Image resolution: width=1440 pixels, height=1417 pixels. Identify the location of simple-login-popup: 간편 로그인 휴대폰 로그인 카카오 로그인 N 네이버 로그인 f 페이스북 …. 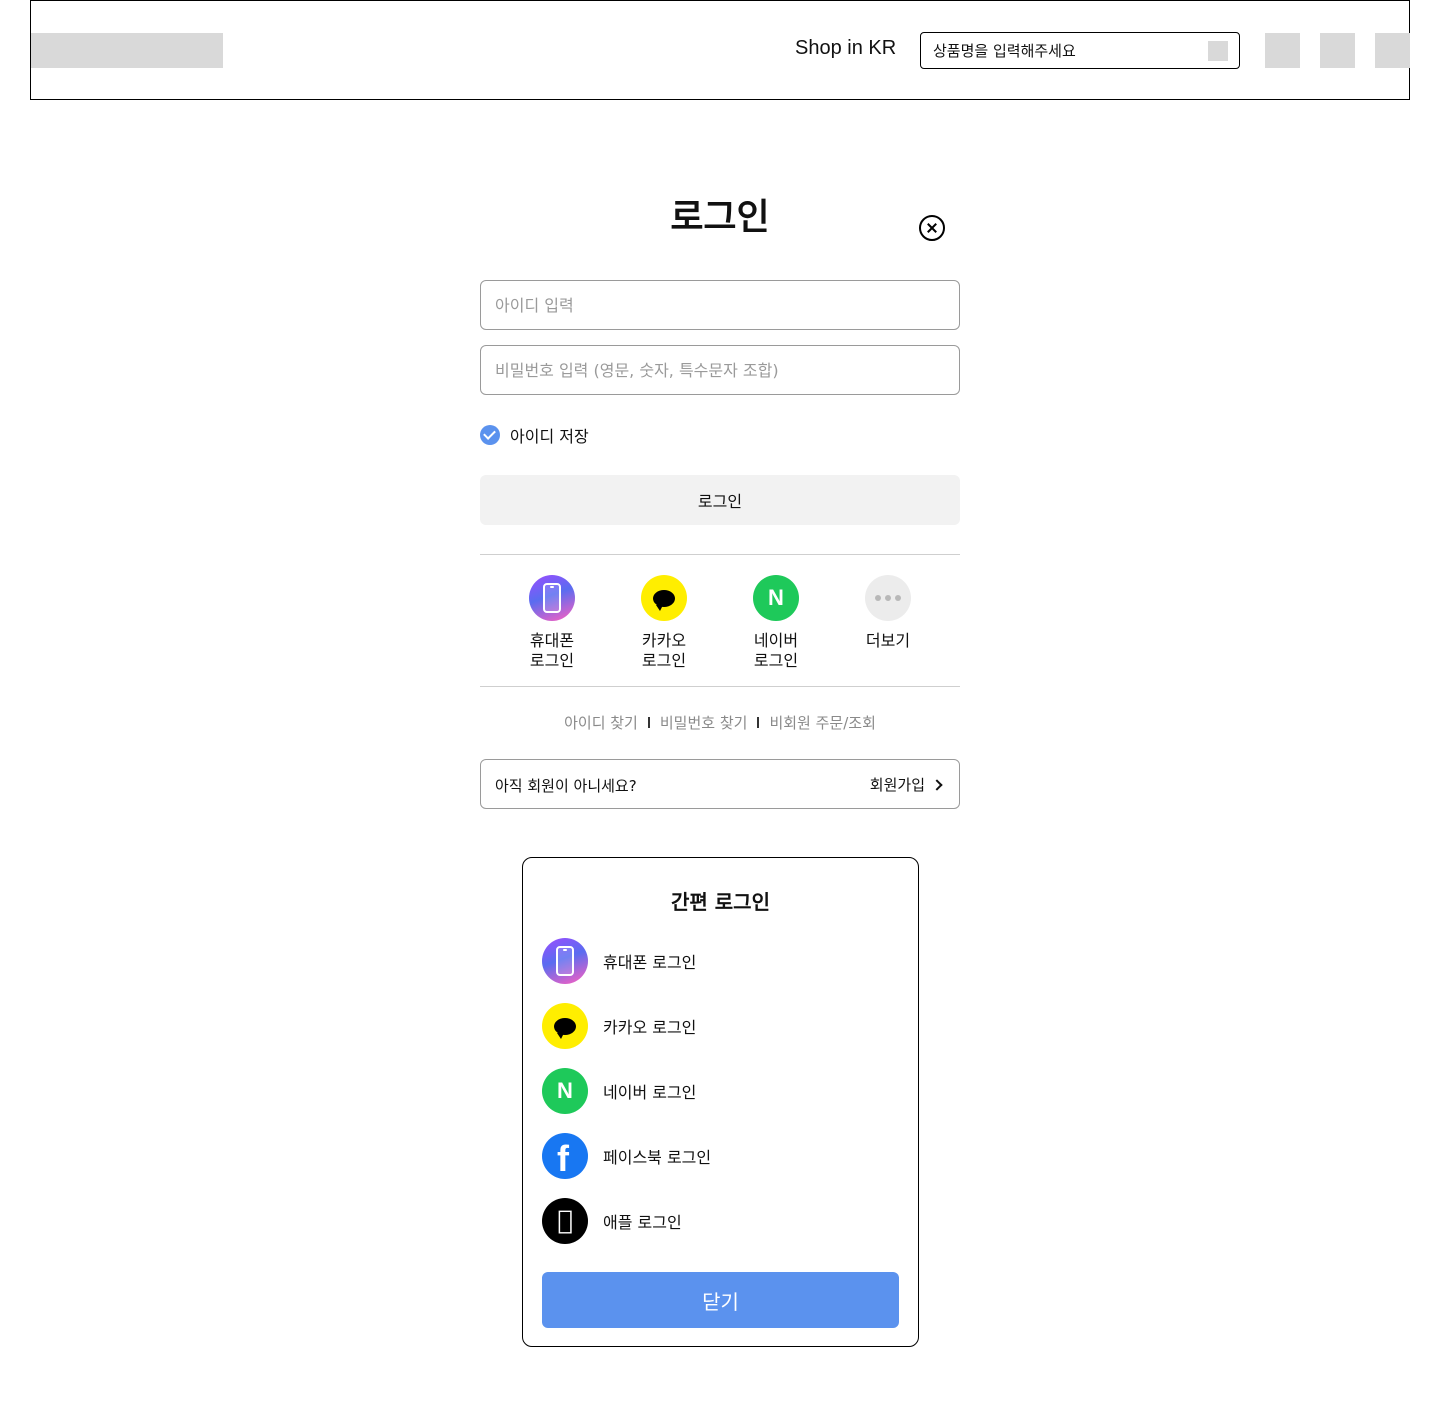
(720, 1102).